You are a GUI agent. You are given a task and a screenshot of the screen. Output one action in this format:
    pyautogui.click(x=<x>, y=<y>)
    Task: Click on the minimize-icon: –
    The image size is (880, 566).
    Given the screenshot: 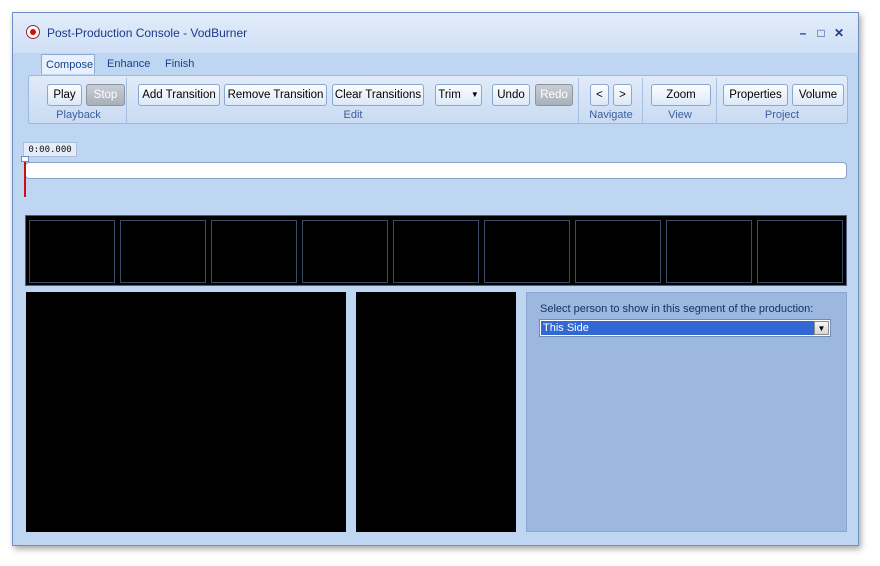 What is the action you would take?
    pyautogui.click(x=803, y=33)
    